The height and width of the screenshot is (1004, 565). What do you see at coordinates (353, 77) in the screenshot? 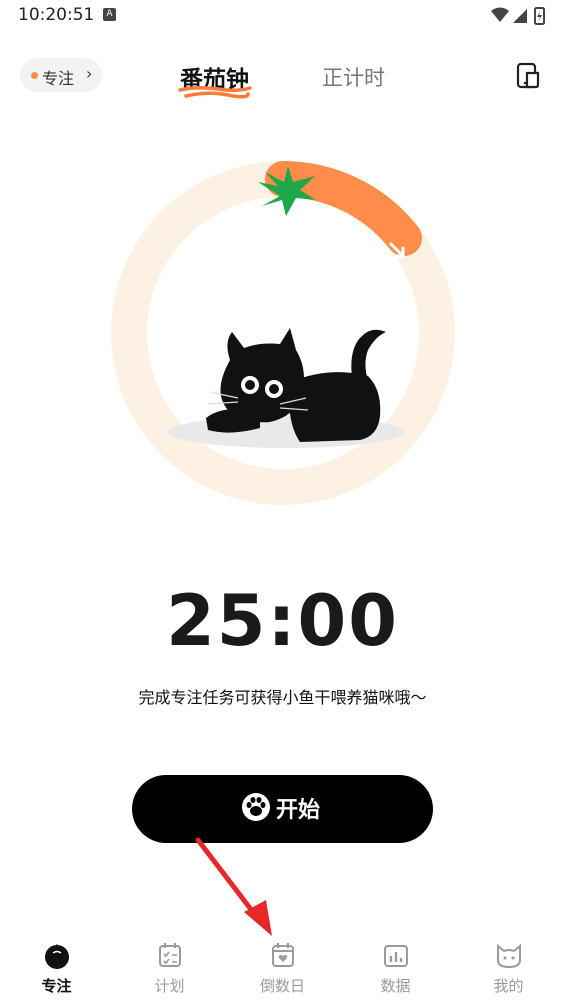
I see `tab-count-up: 正计时` at bounding box center [353, 77].